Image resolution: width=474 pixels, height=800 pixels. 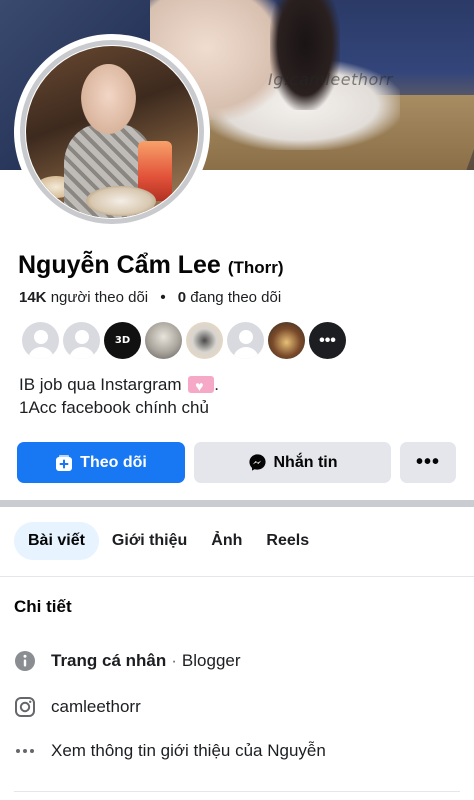 I want to click on heart-letter-icon, so click(x=201, y=386).